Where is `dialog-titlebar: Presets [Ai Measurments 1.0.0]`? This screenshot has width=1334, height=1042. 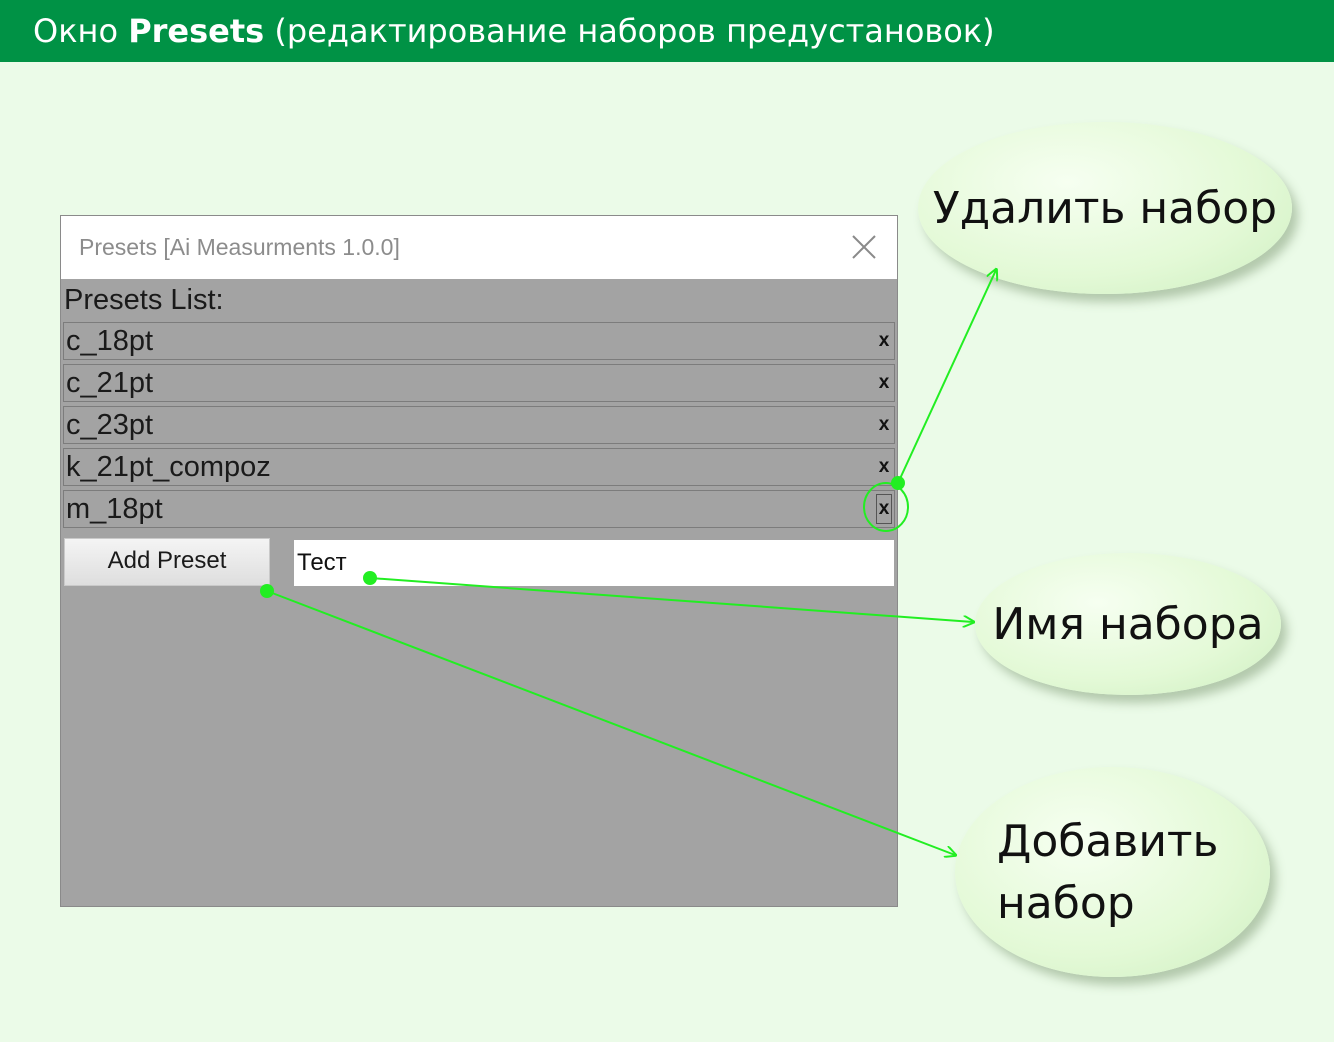 dialog-titlebar: Presets [Ai Measurments 1.0.0] is located at coordinates (479, 247).